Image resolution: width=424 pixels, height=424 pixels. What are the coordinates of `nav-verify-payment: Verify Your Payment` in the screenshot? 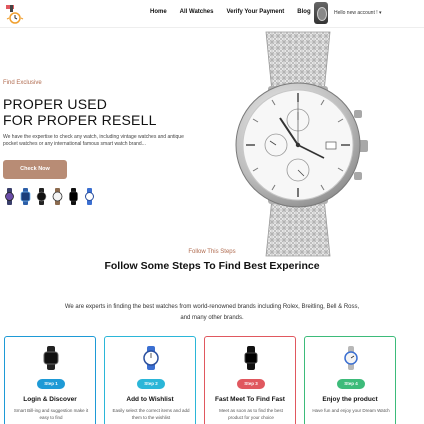 It's located at (255, 12).